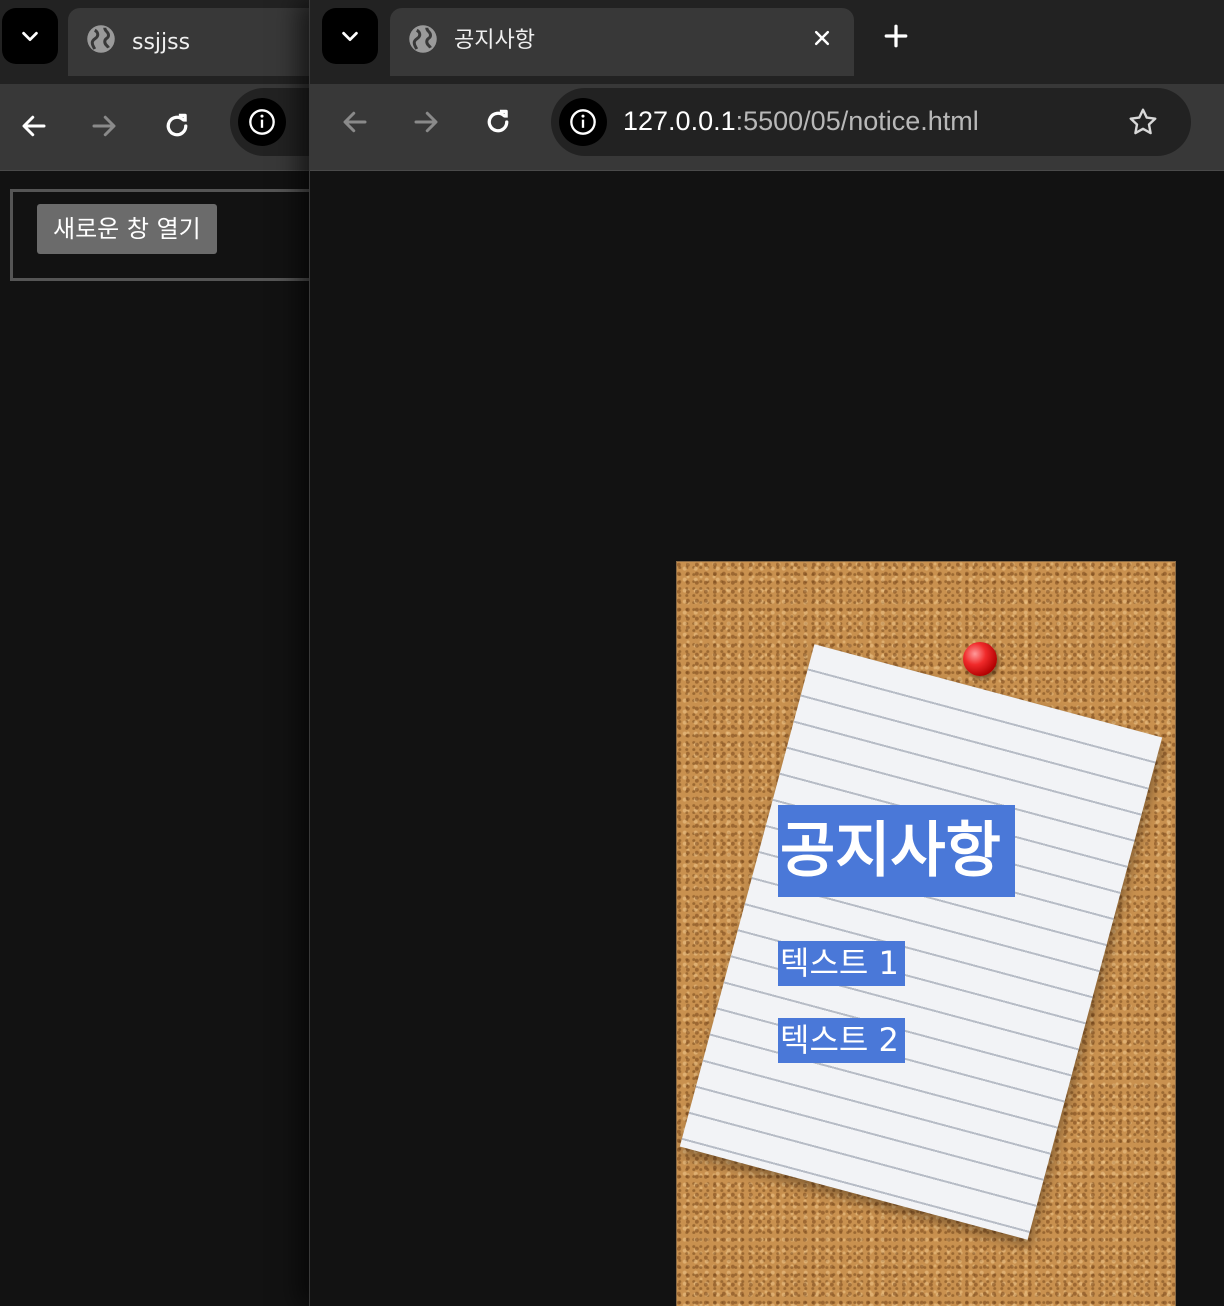 The image size is (1224, 1306). I want to click on tab-title: 공지사항, so click(494, 40).